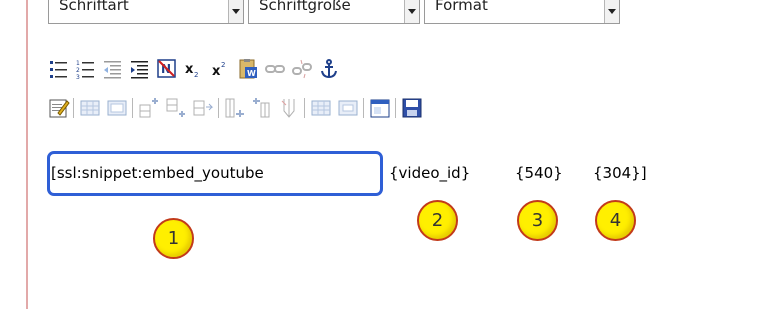 This screenshot has height=309, width=763. What do you see at coordinates (149, 108) in the screenshot?
I see `insert-row-before-icon` at bounding box center [149, 108].